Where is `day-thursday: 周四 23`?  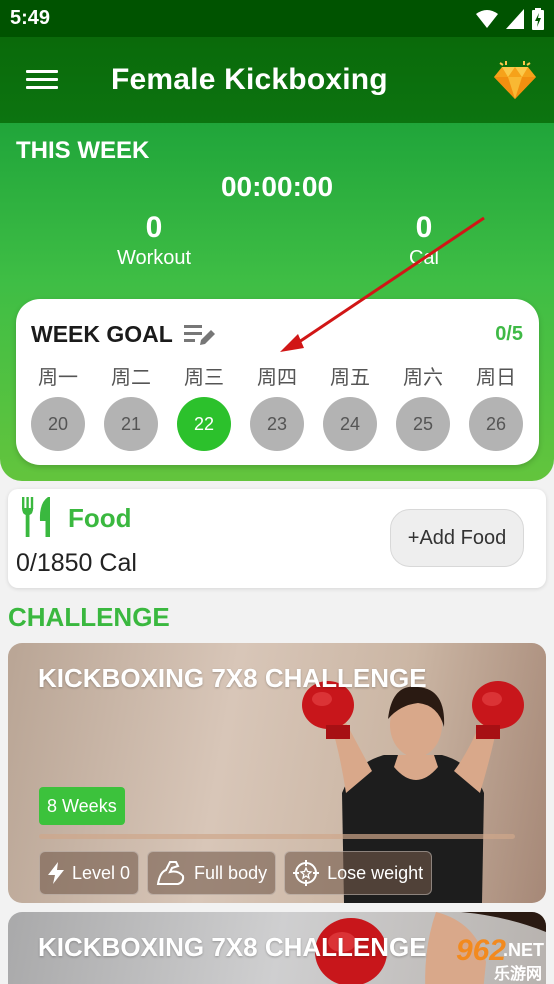 day-thursday: 周四 23 is located at coordinates (277, 406).